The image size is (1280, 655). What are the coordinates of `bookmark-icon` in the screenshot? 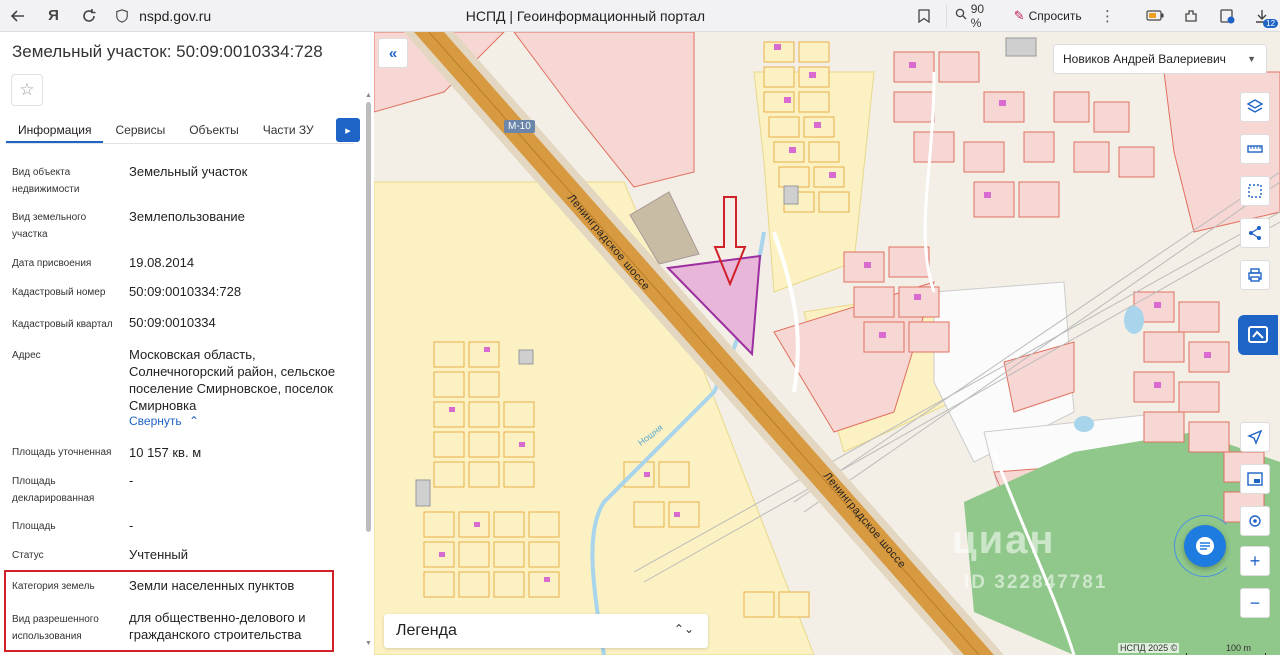 It's located at (924, 15).